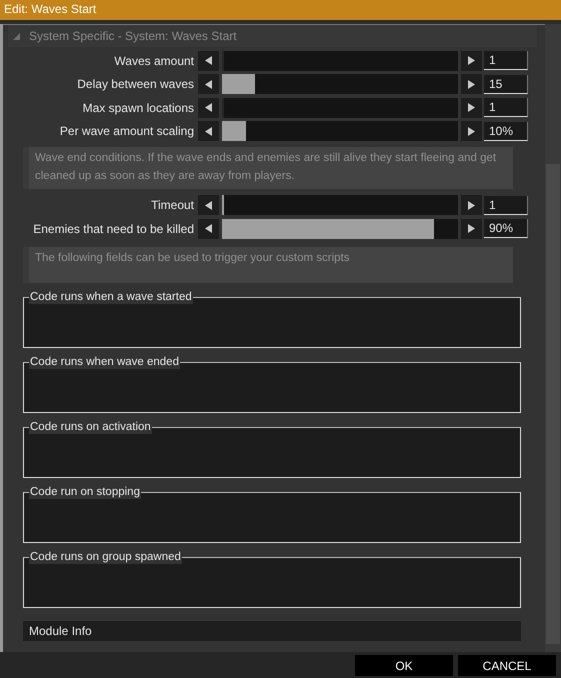 The height and width of the screenshot is (678, 561). I want to click on info-text: Wave end conditions. If the wave ends and enemies are still alive they start fleeing and get cleaned up as soon as they are away from players., so click(265, 167).